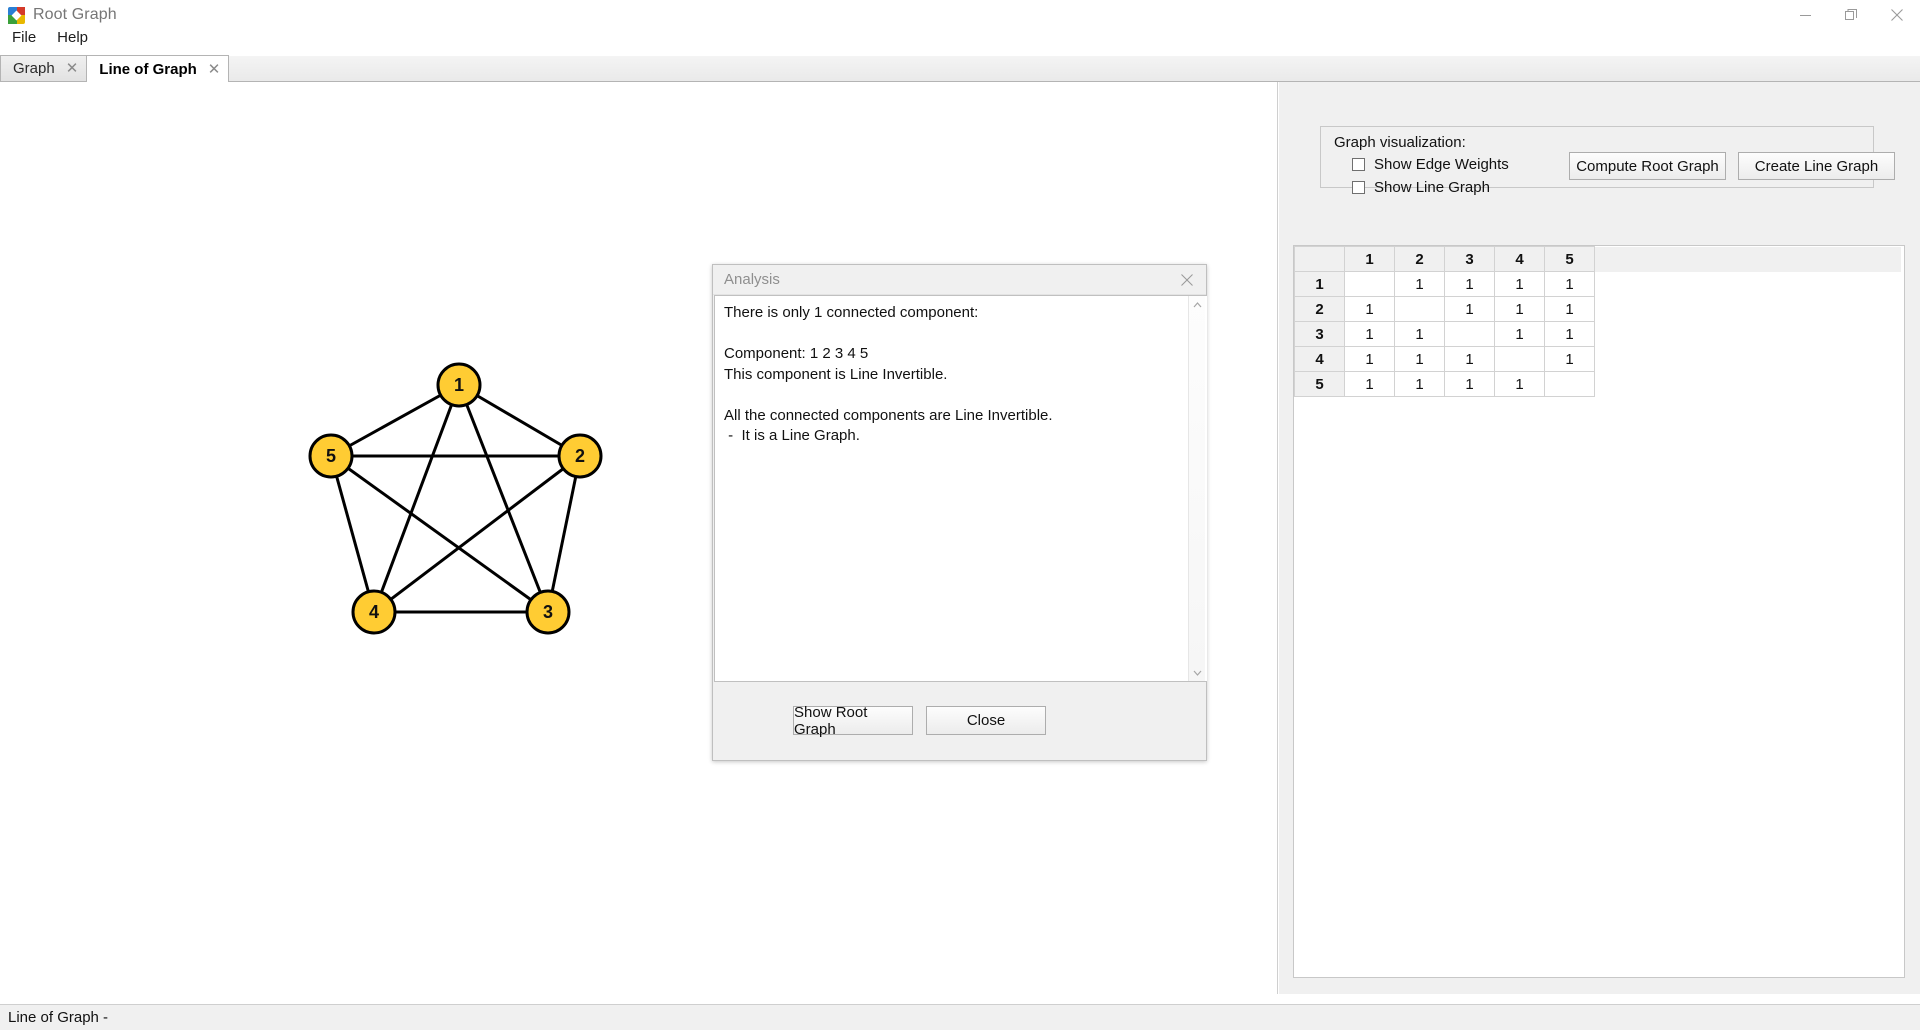  I want to click on graph-node-label-3: 3, so click(548, 612).